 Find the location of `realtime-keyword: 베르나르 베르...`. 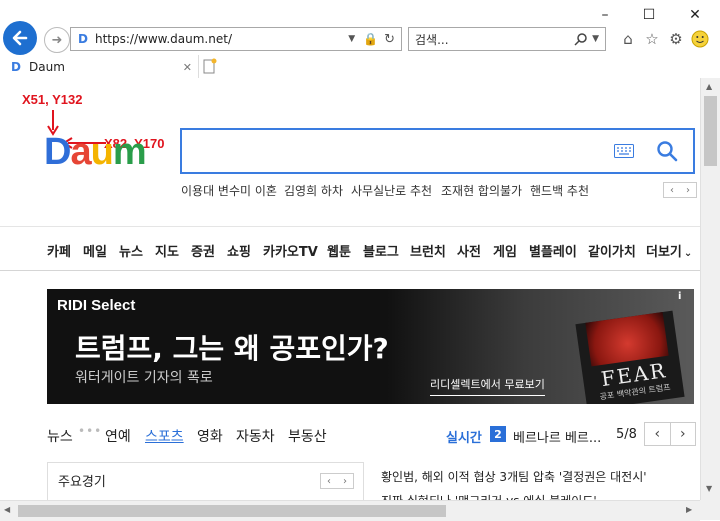

realtime-keyword: 베르나르 베르... is located at coordinates (557, 436).